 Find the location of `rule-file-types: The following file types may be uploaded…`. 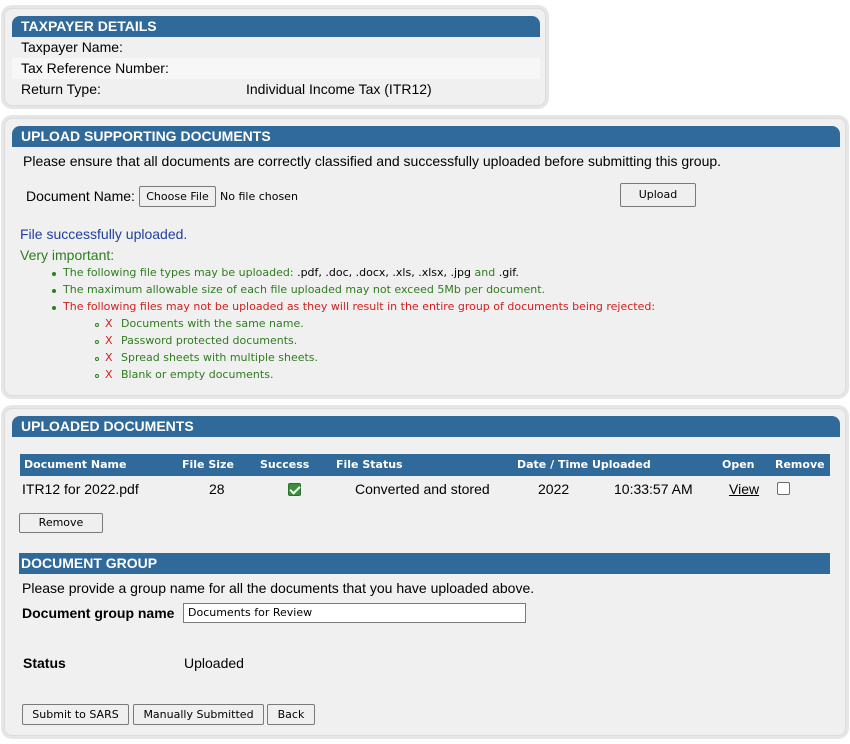

rule-file-types: The following file types may be uploaded… is located at coordinates (291, 272).